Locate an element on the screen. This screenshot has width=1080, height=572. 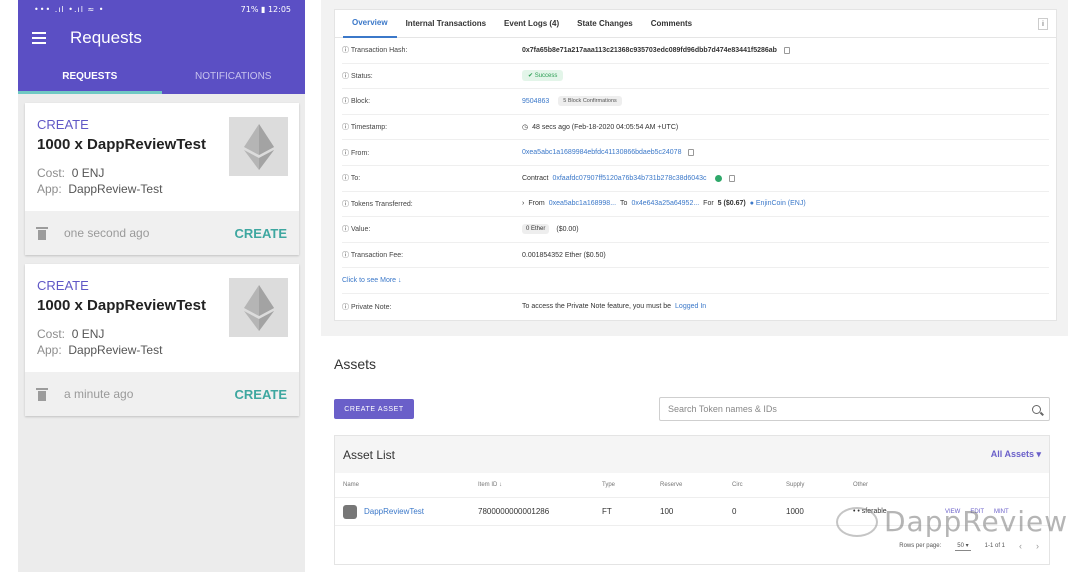
asset-filter-dropdown: All Assets ▾ is located at coordinates (1016, 454).